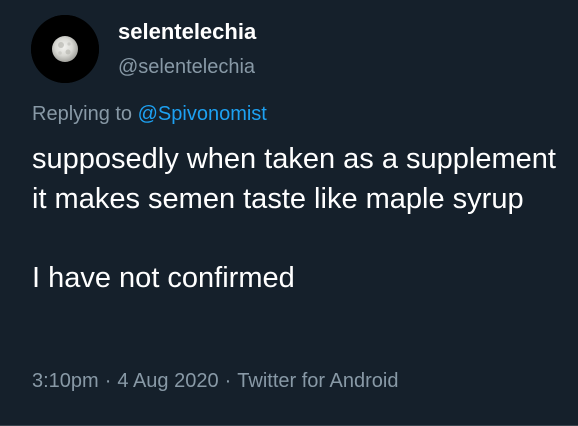  Describe the element at coordinates (65, 381) in the screenshot. I see `tweet-time: 3:10pm` at that location.